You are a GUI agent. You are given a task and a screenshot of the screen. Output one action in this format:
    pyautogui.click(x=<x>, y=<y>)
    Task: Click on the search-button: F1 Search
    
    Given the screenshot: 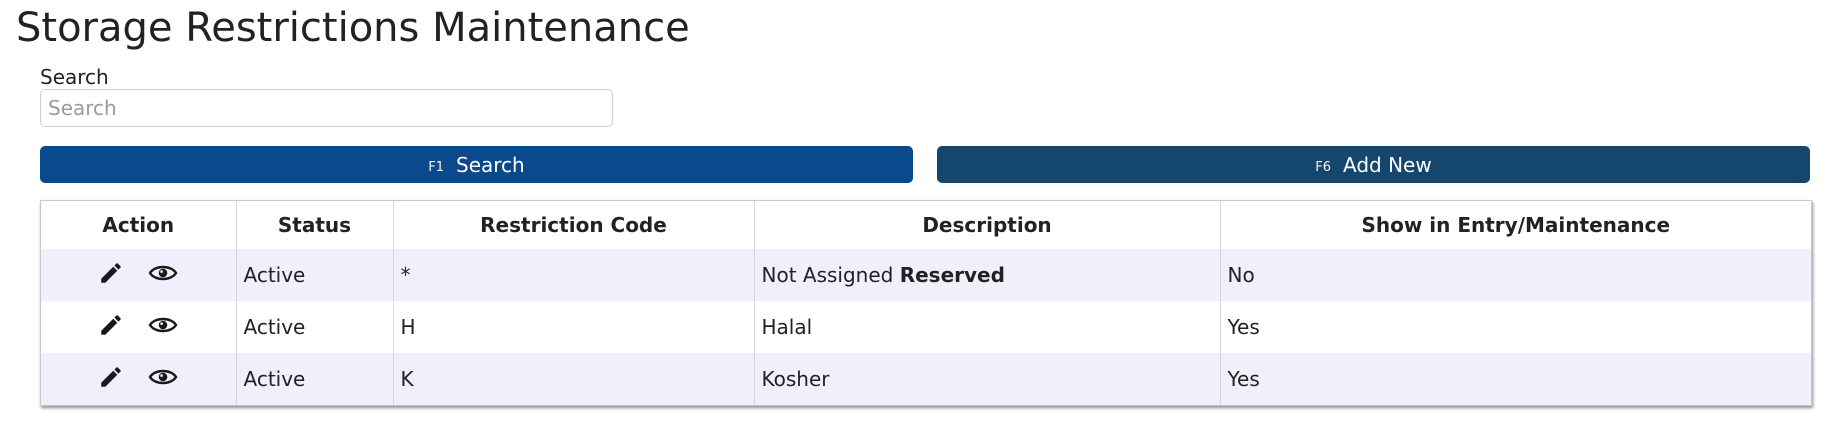 What is the action you would take?
    pyautogui.click(x=476, y=164)
    